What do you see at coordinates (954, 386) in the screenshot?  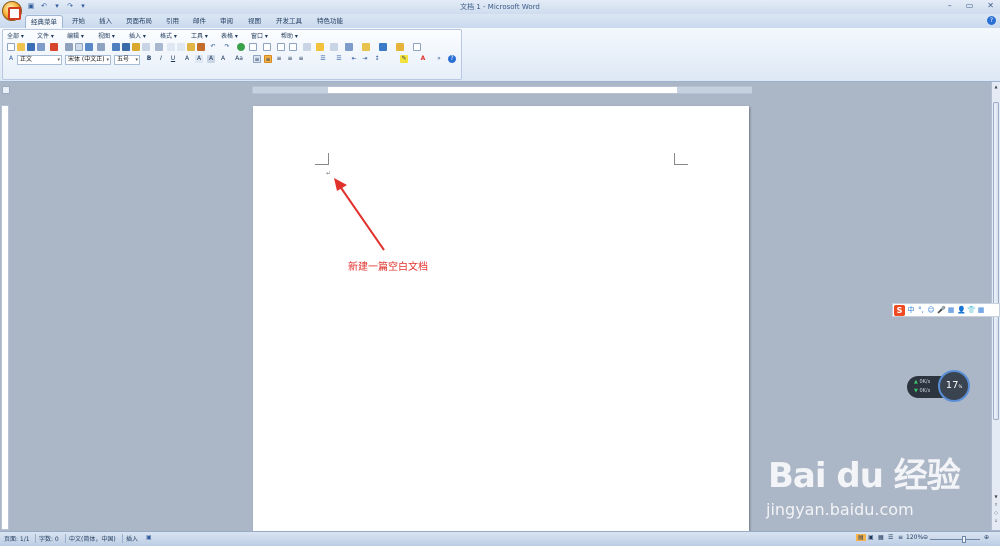 I see `cpu-gauge: 17%` at bounding box center [954, 386].